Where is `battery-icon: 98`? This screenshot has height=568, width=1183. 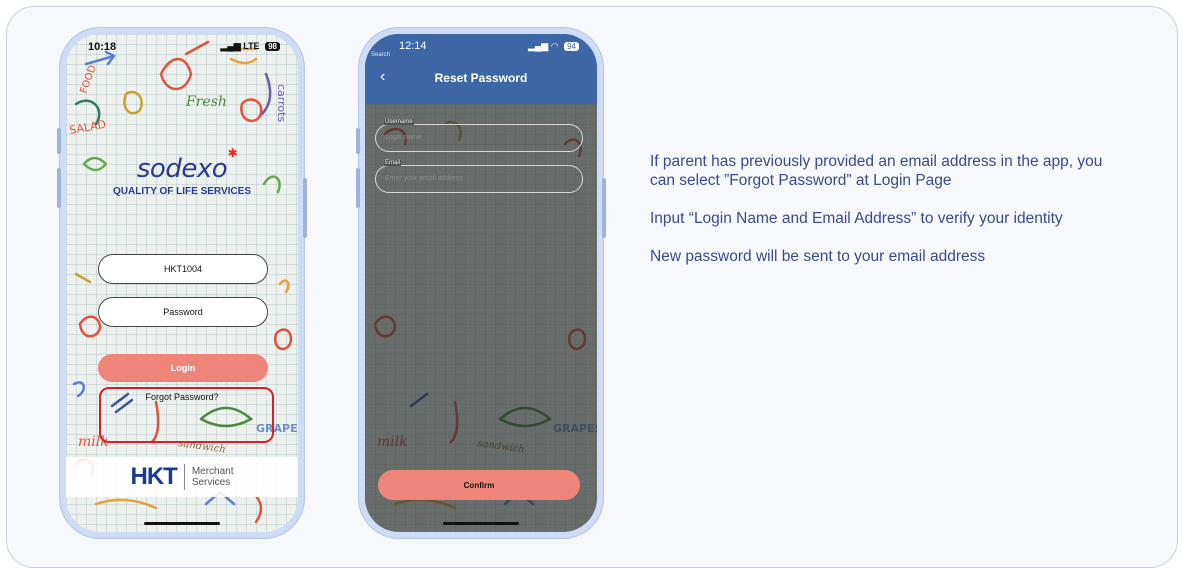 battery-icon: 98 is located at coordinates (272, 46).